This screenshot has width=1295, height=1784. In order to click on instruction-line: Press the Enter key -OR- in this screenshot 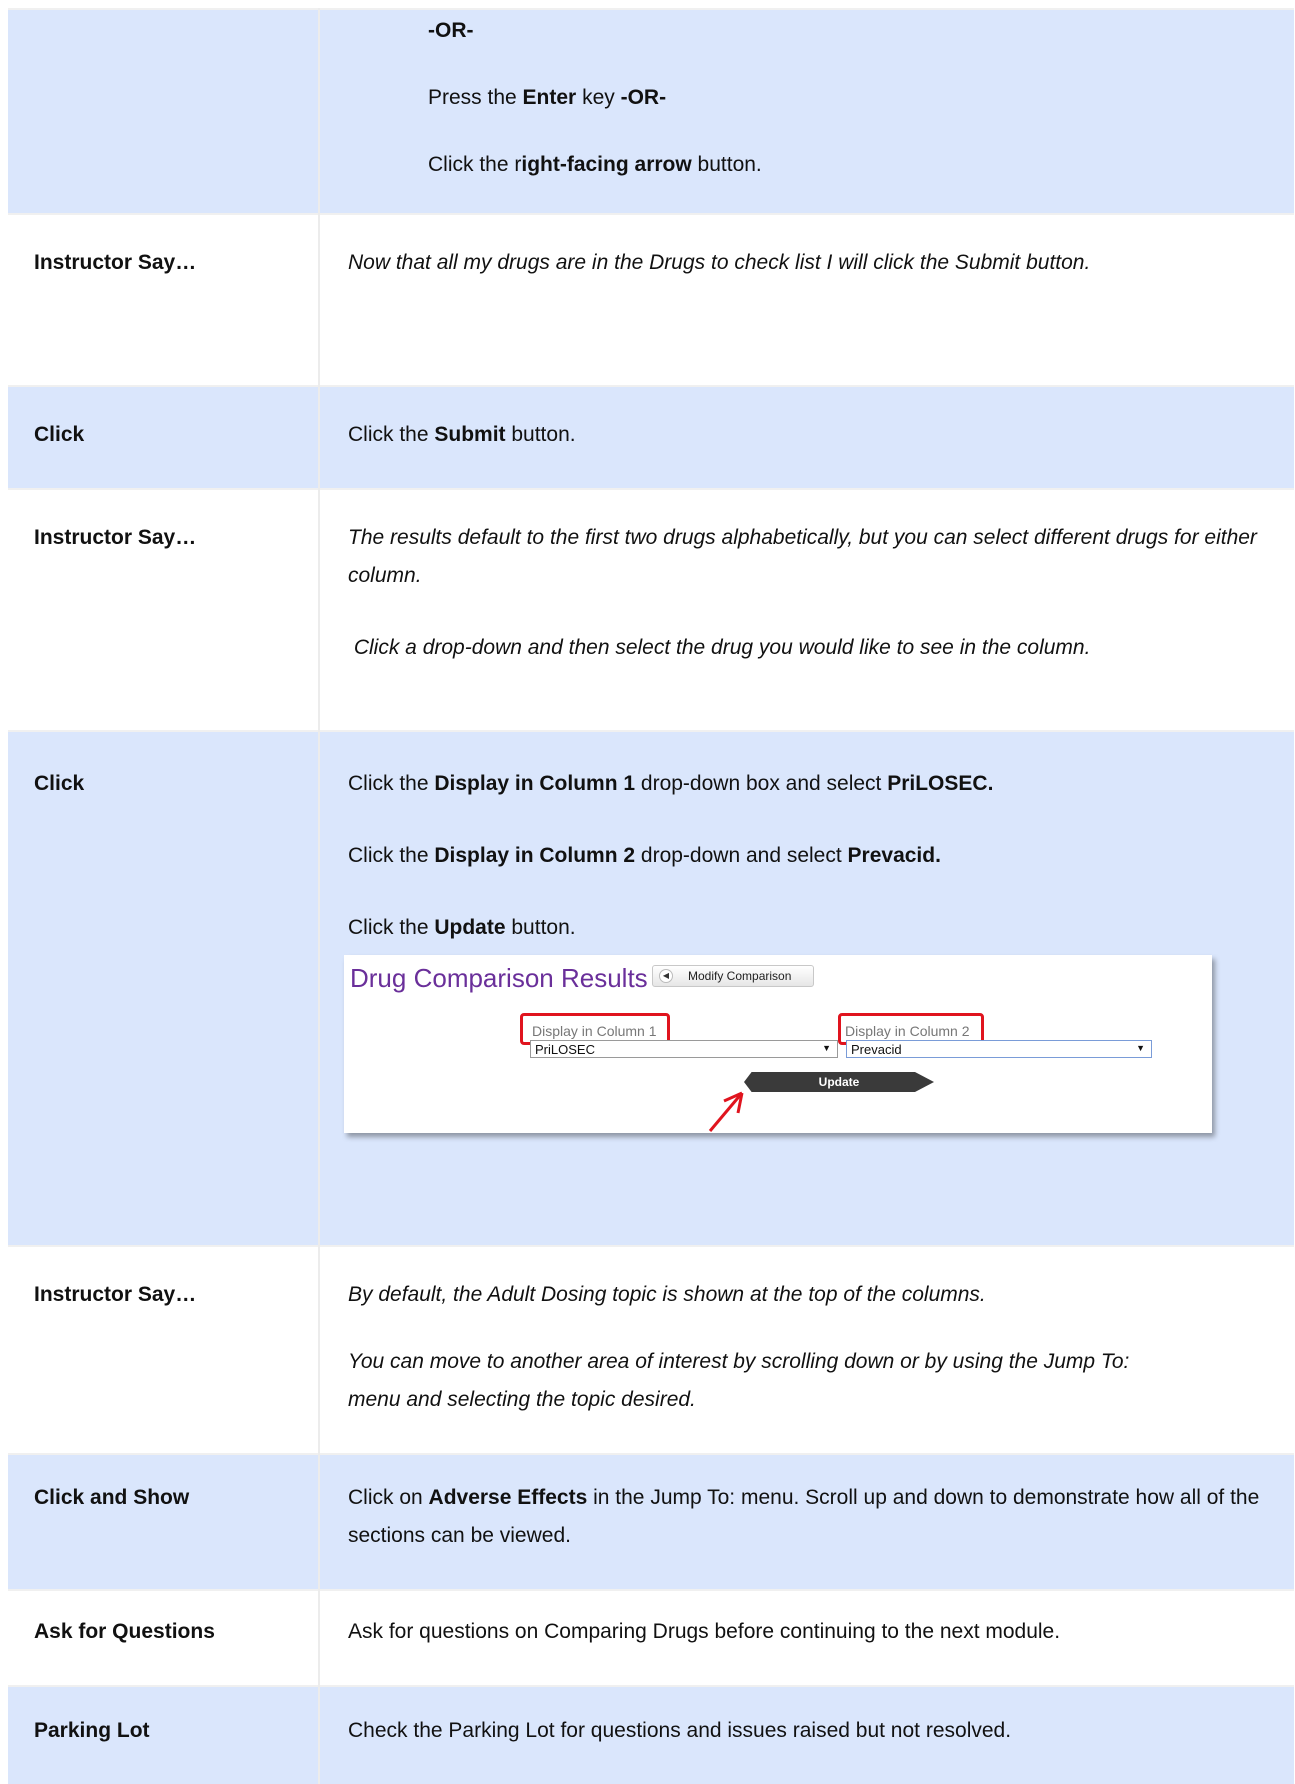, I will do `click(547, 97)`.